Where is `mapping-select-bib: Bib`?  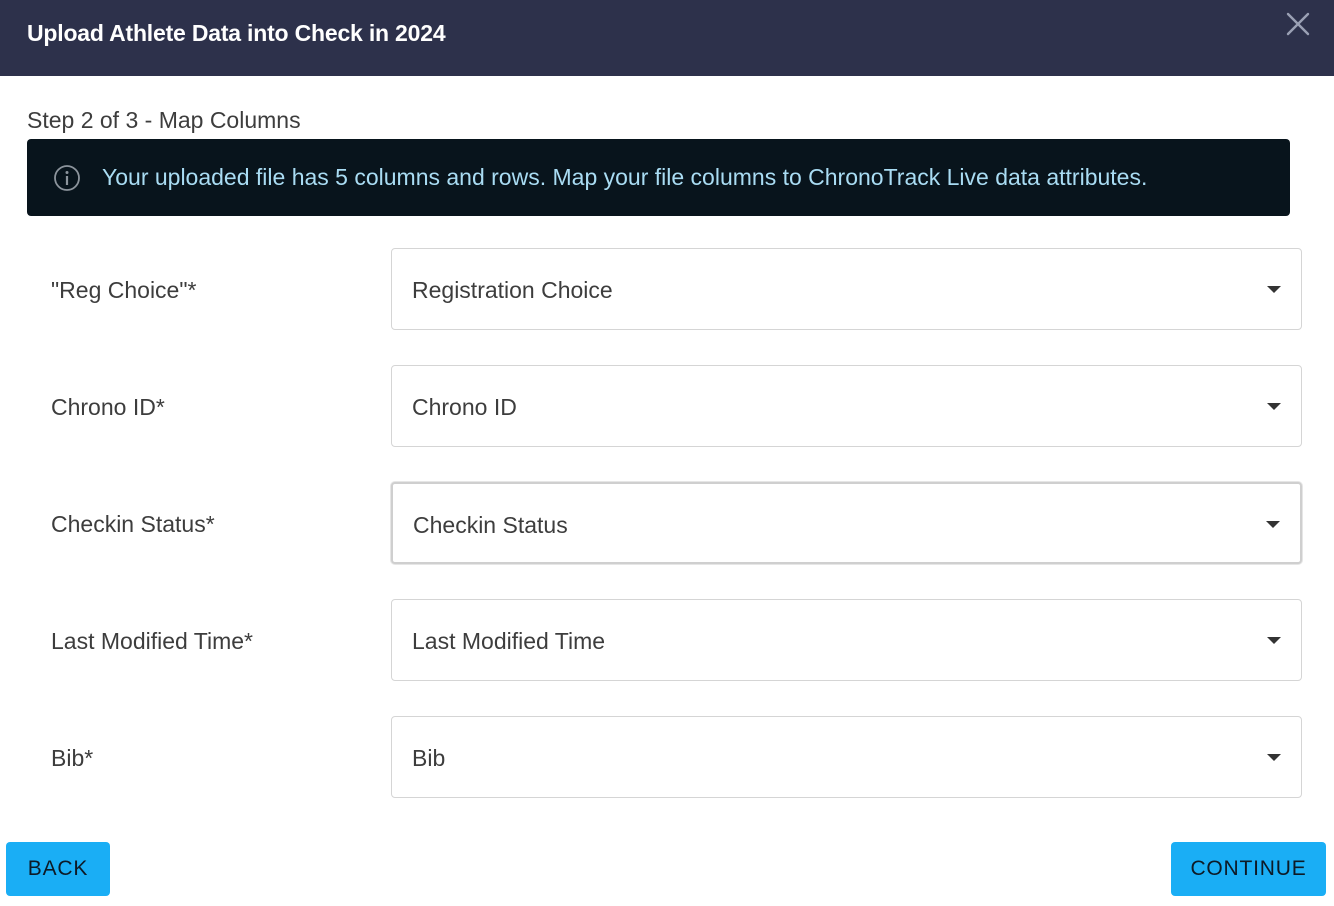
mapping-select-bib: Bib is located at coordinates (846, 757).